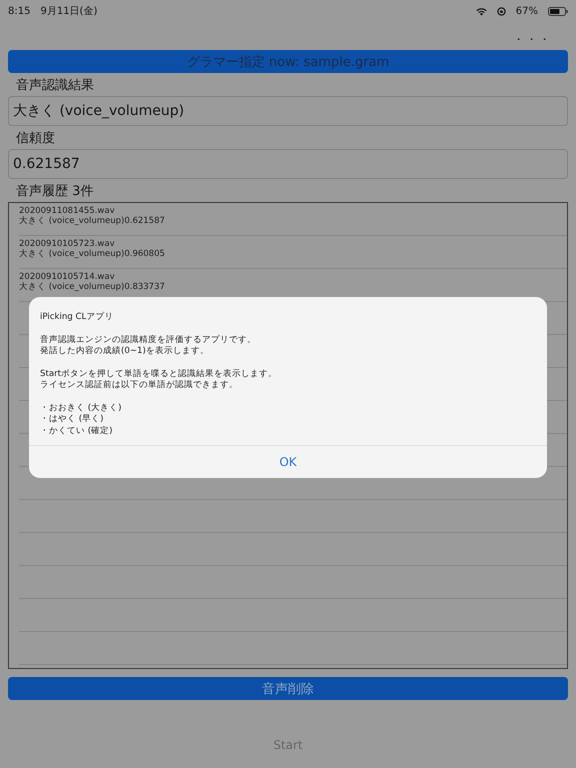 The height and width of the screenshot is (768, 576). What do you see at coordinates (55, 85) in the screenshot?
I see `result-label: 音声認識結果` at bounding box center [55, 85].